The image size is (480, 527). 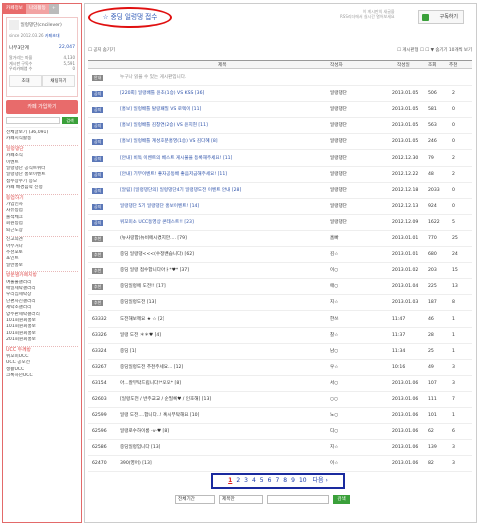 What do you see at coordinates (52, 35) in the screenshot?
I see `invite-link: 카페초대` at bounding box center [52, 35].